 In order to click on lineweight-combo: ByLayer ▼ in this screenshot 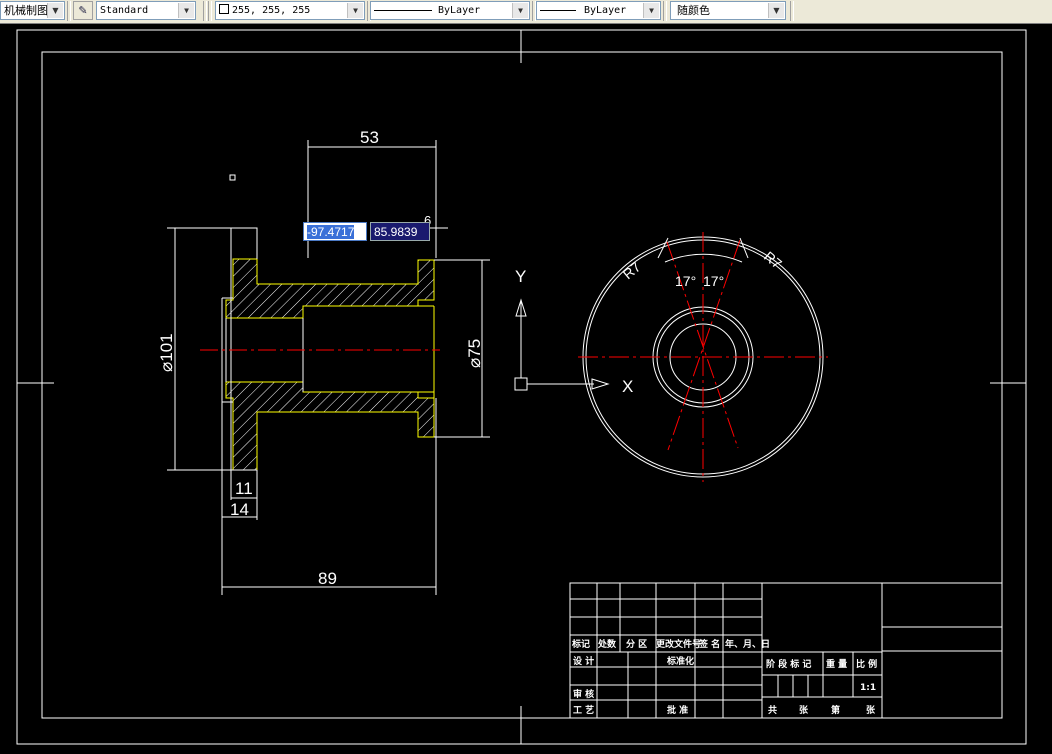, I will do `click(598, 10)`.